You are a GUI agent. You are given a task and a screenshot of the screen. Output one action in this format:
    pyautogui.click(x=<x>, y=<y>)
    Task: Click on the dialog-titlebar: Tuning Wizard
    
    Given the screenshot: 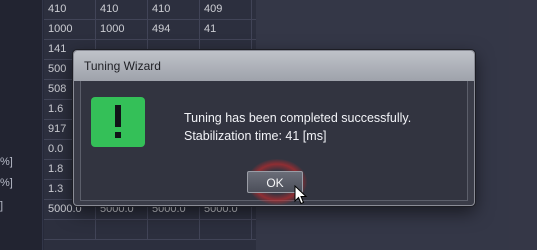 What is the action you would take?
    pyautogui.click(x=274, y=66)
    